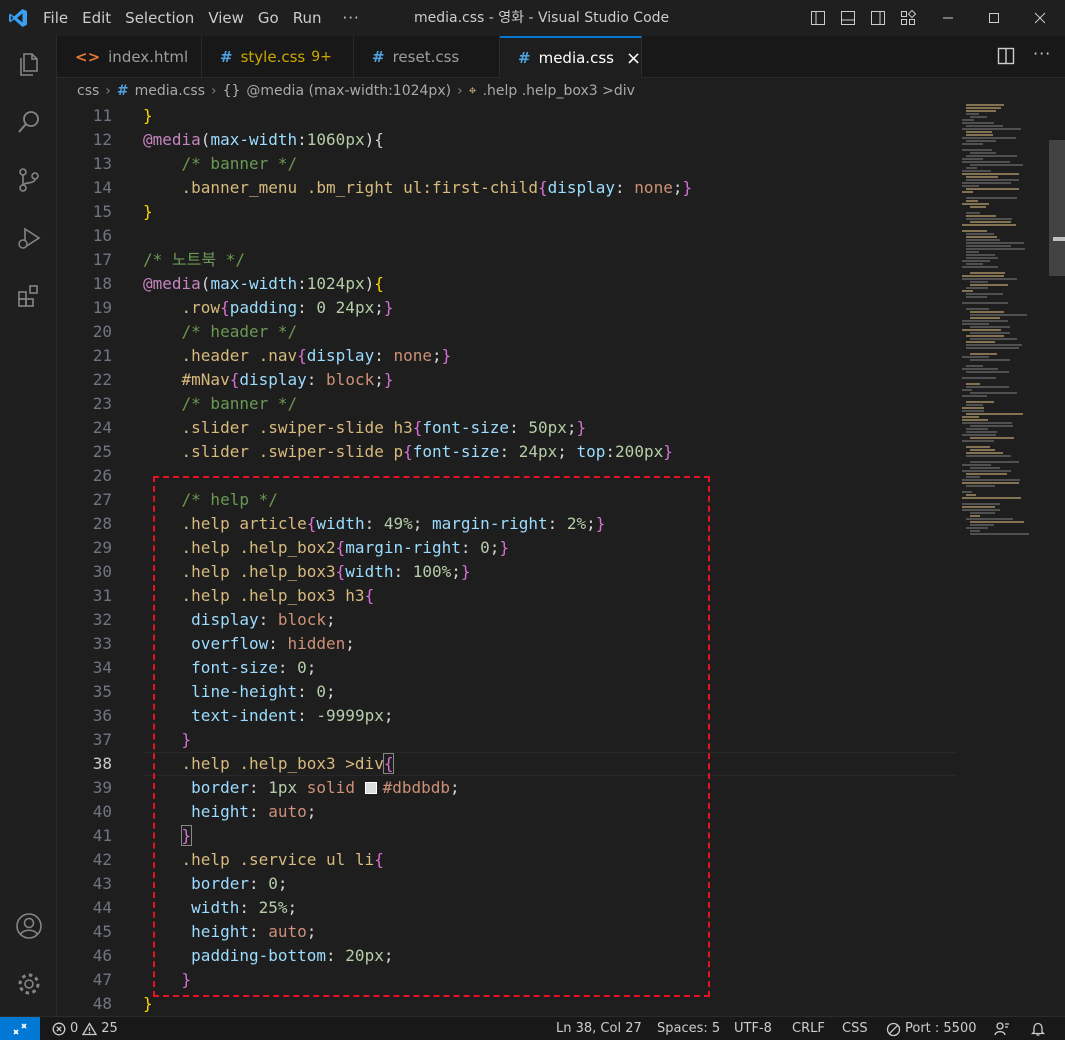  I want to click on language-mode: CSS, so click(855, 1028).